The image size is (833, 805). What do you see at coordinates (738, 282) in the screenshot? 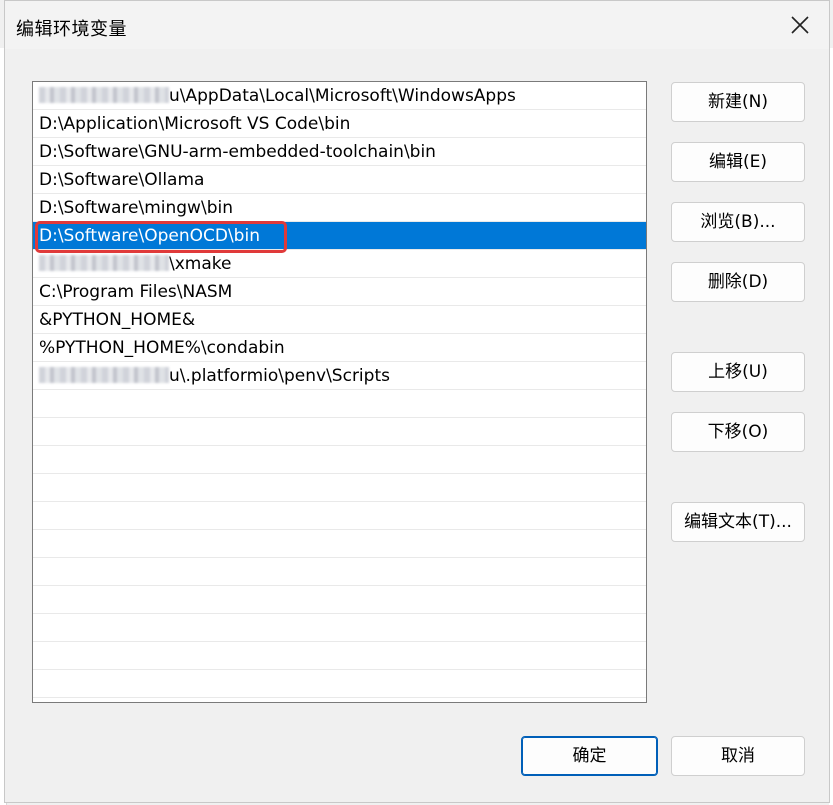
I see `delete-button: 删除(D)` at bounding box center [738, 282].